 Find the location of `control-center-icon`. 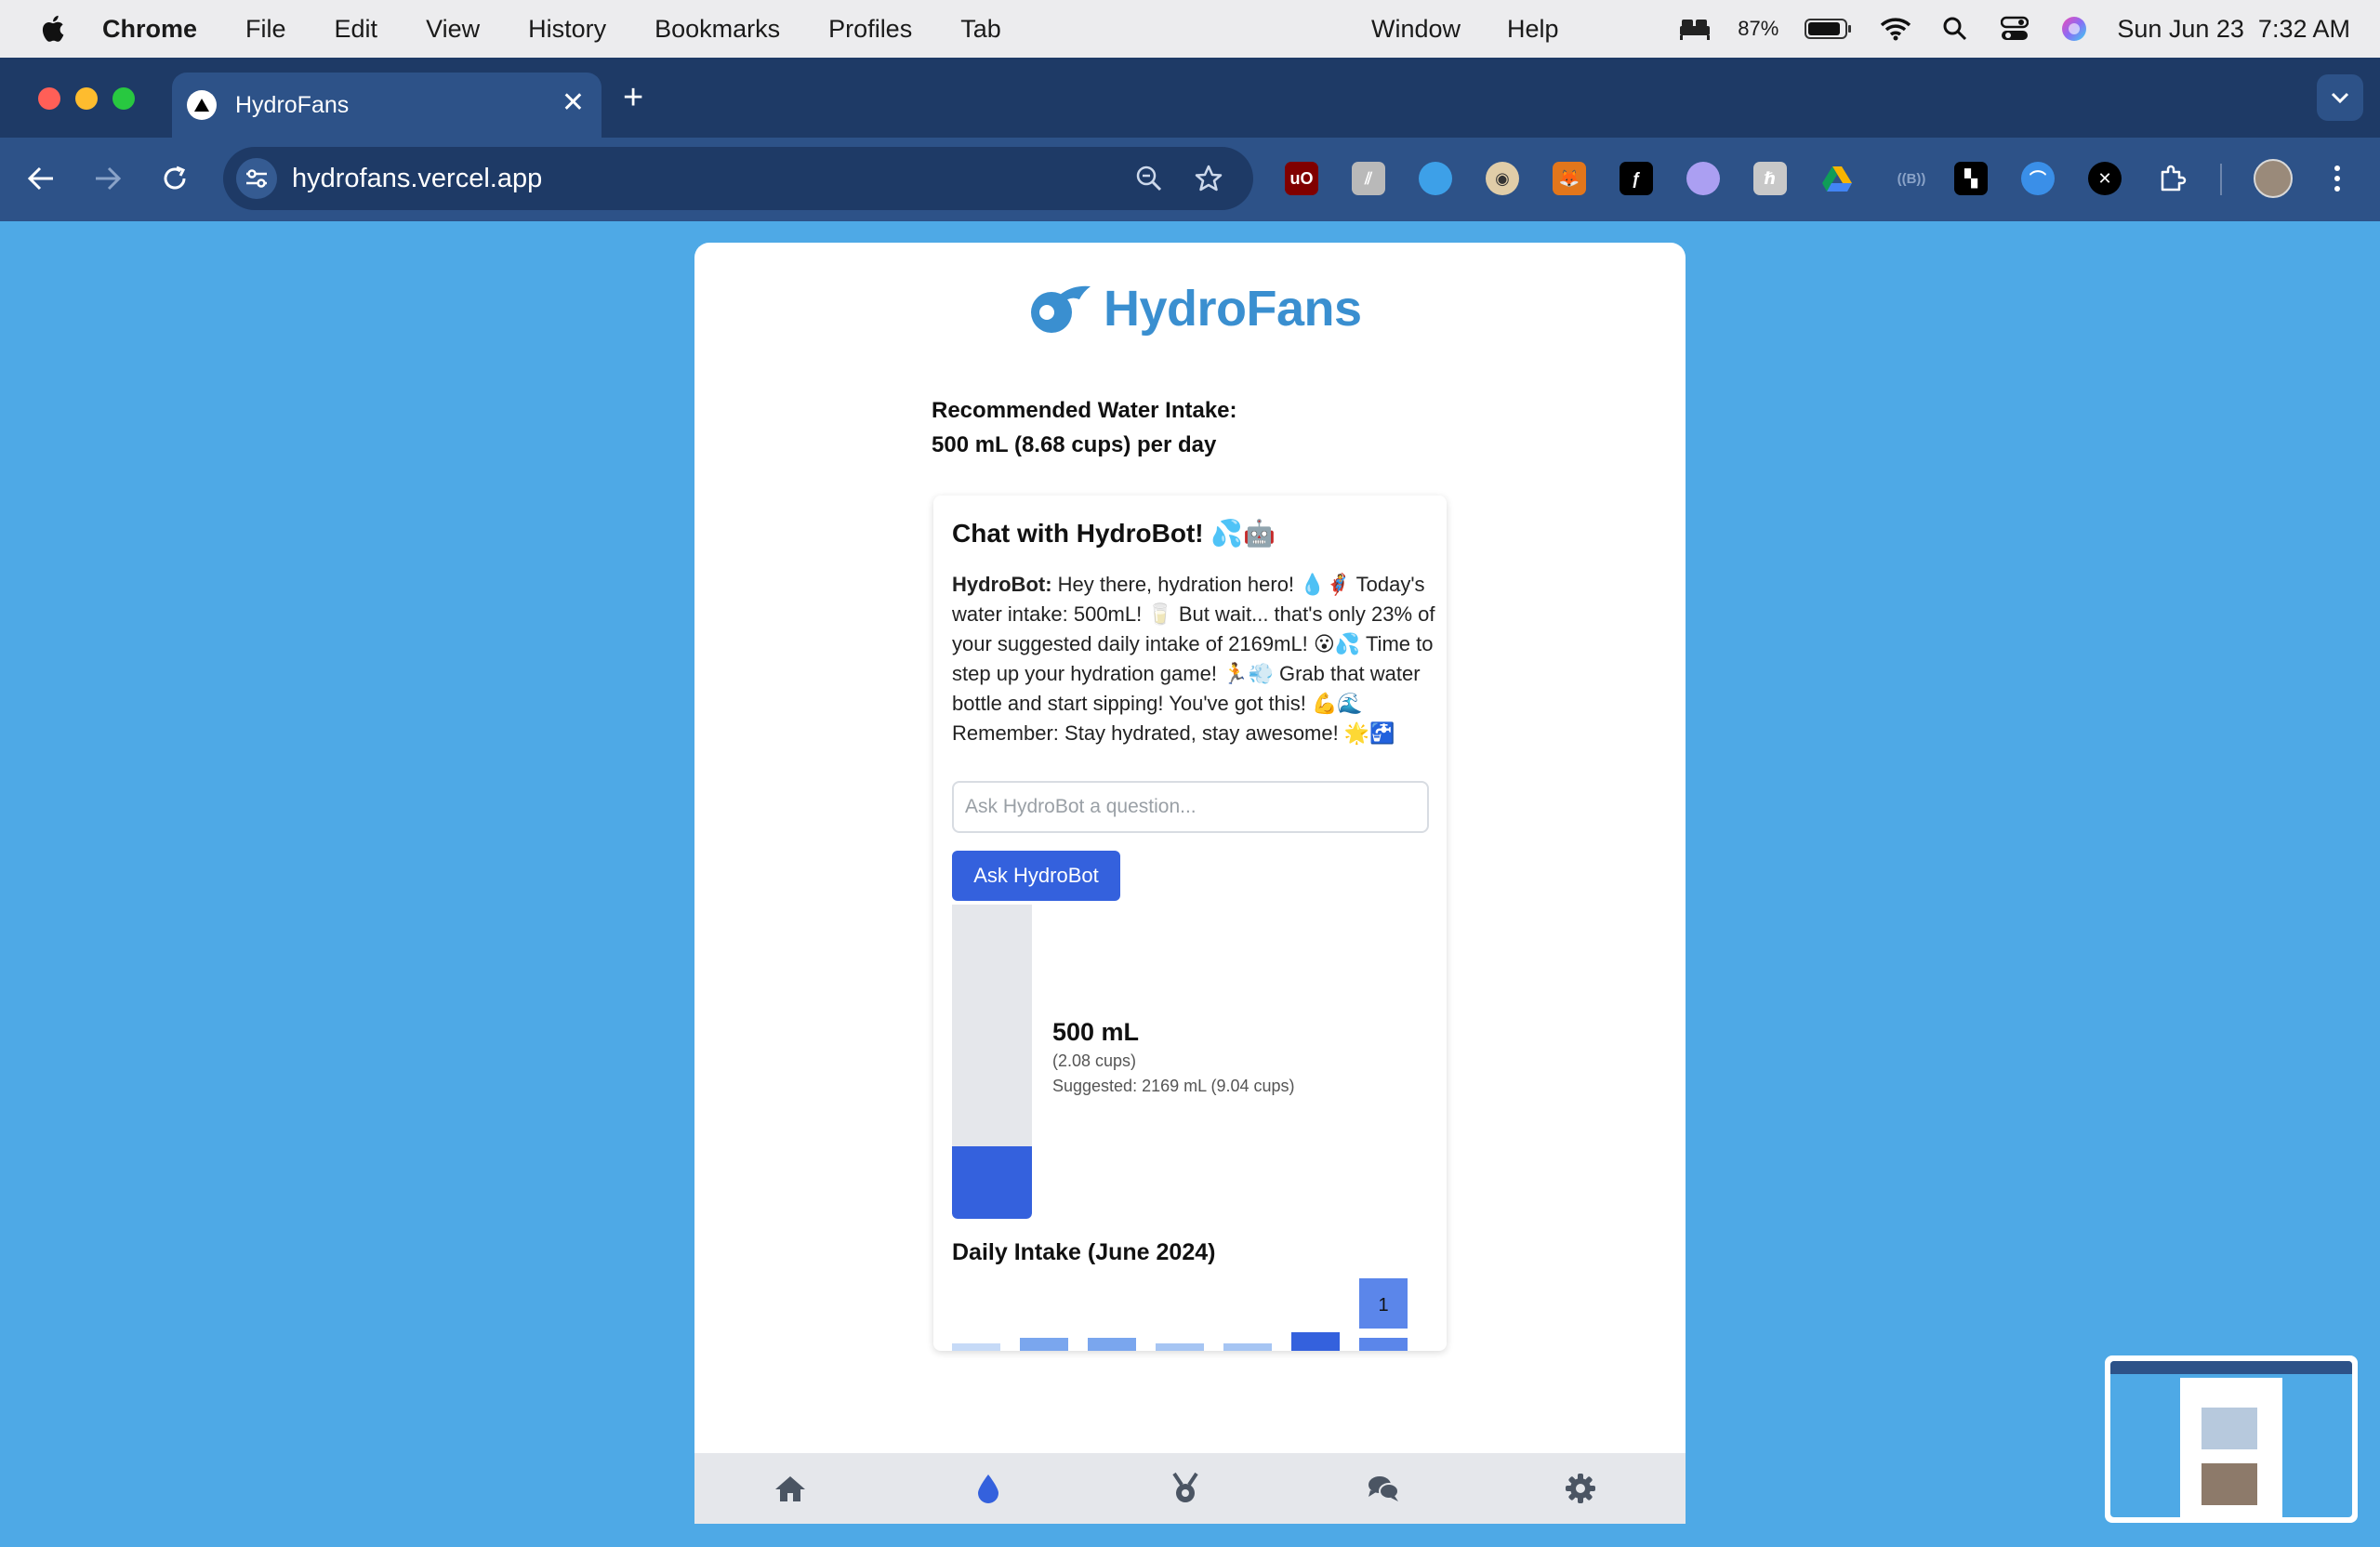

control-center-icon is located at coordinates (2014, 29).